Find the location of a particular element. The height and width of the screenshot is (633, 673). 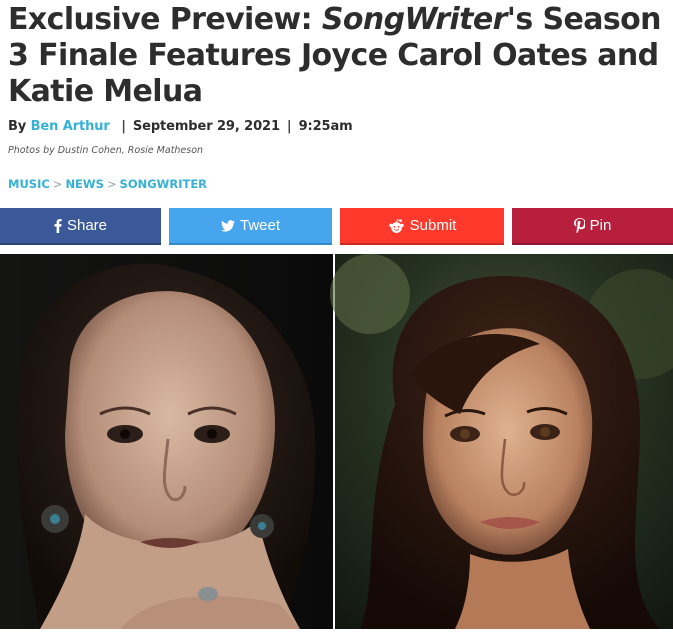

pinterest-pin-label: Pin is located at coordinates (600, 225).